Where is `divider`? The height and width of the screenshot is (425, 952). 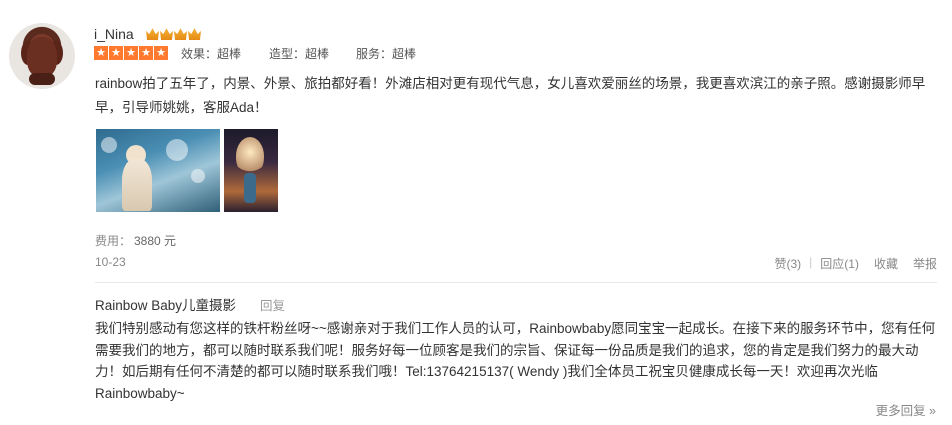 divider is located at coordinates (516, 282).